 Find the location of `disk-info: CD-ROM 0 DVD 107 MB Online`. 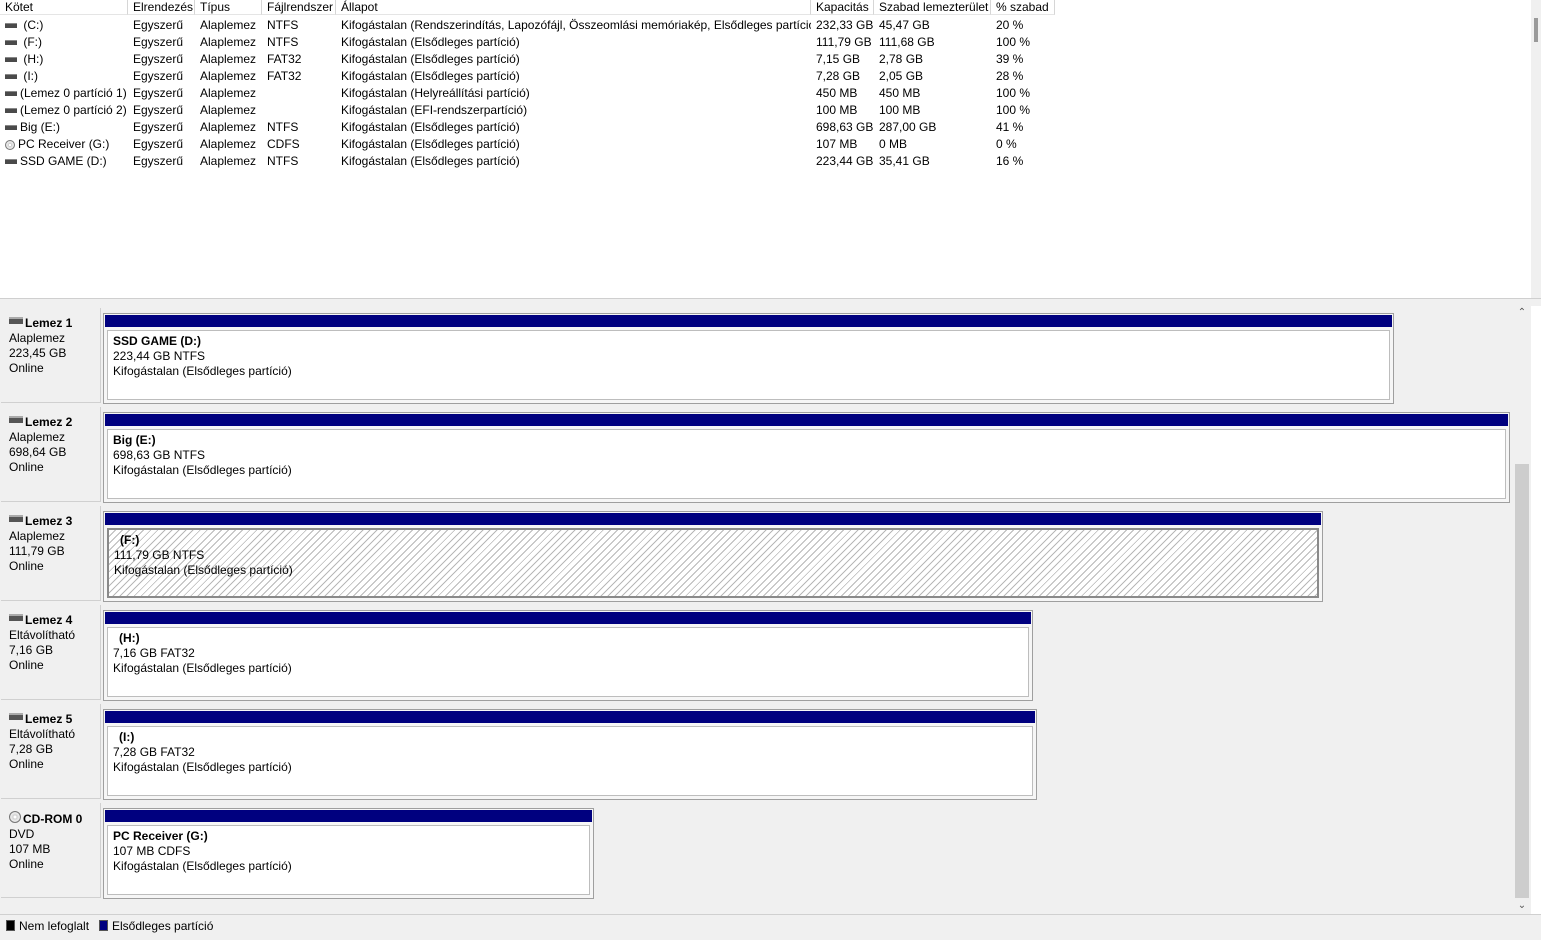

disk-info: CD-ROM 0 DVD 107 MB Online is located at coordinates (51, 850).